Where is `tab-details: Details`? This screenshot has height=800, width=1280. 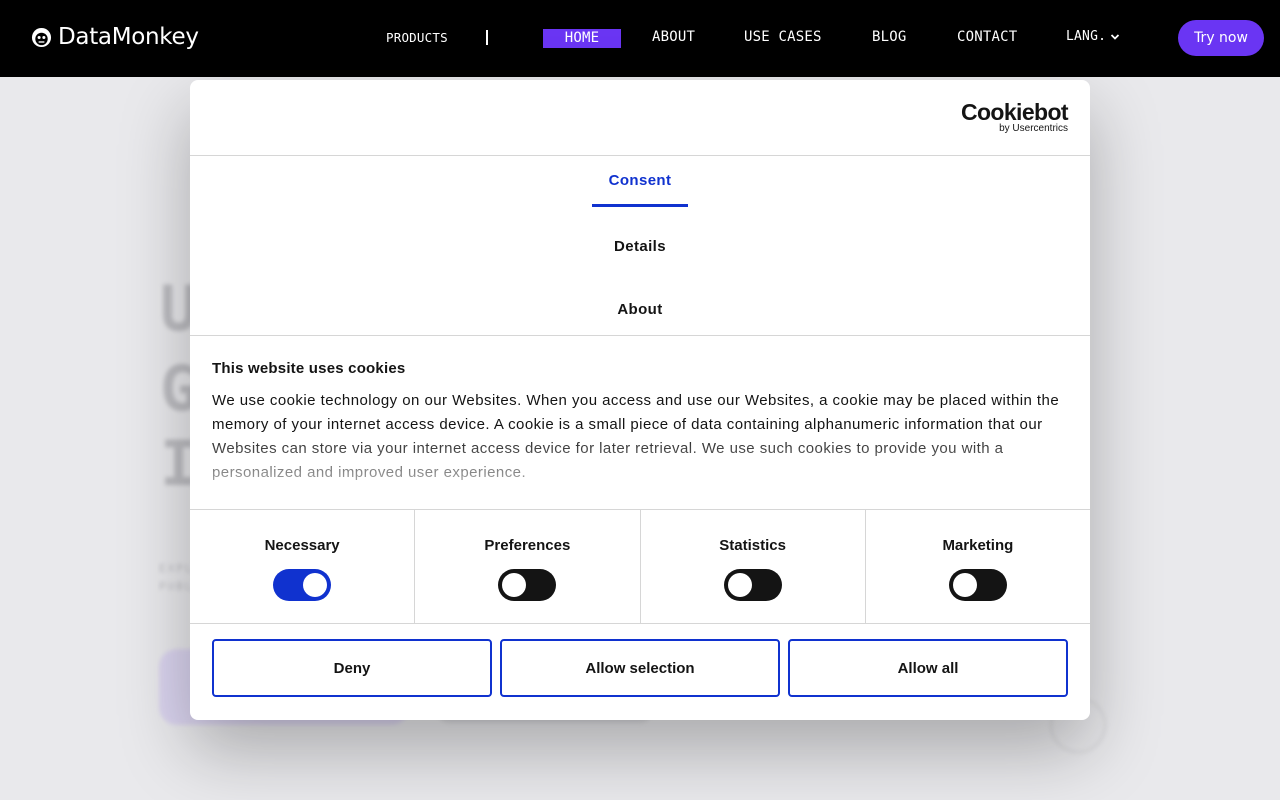
tab-details: Details is located at coordinates (640, 246).